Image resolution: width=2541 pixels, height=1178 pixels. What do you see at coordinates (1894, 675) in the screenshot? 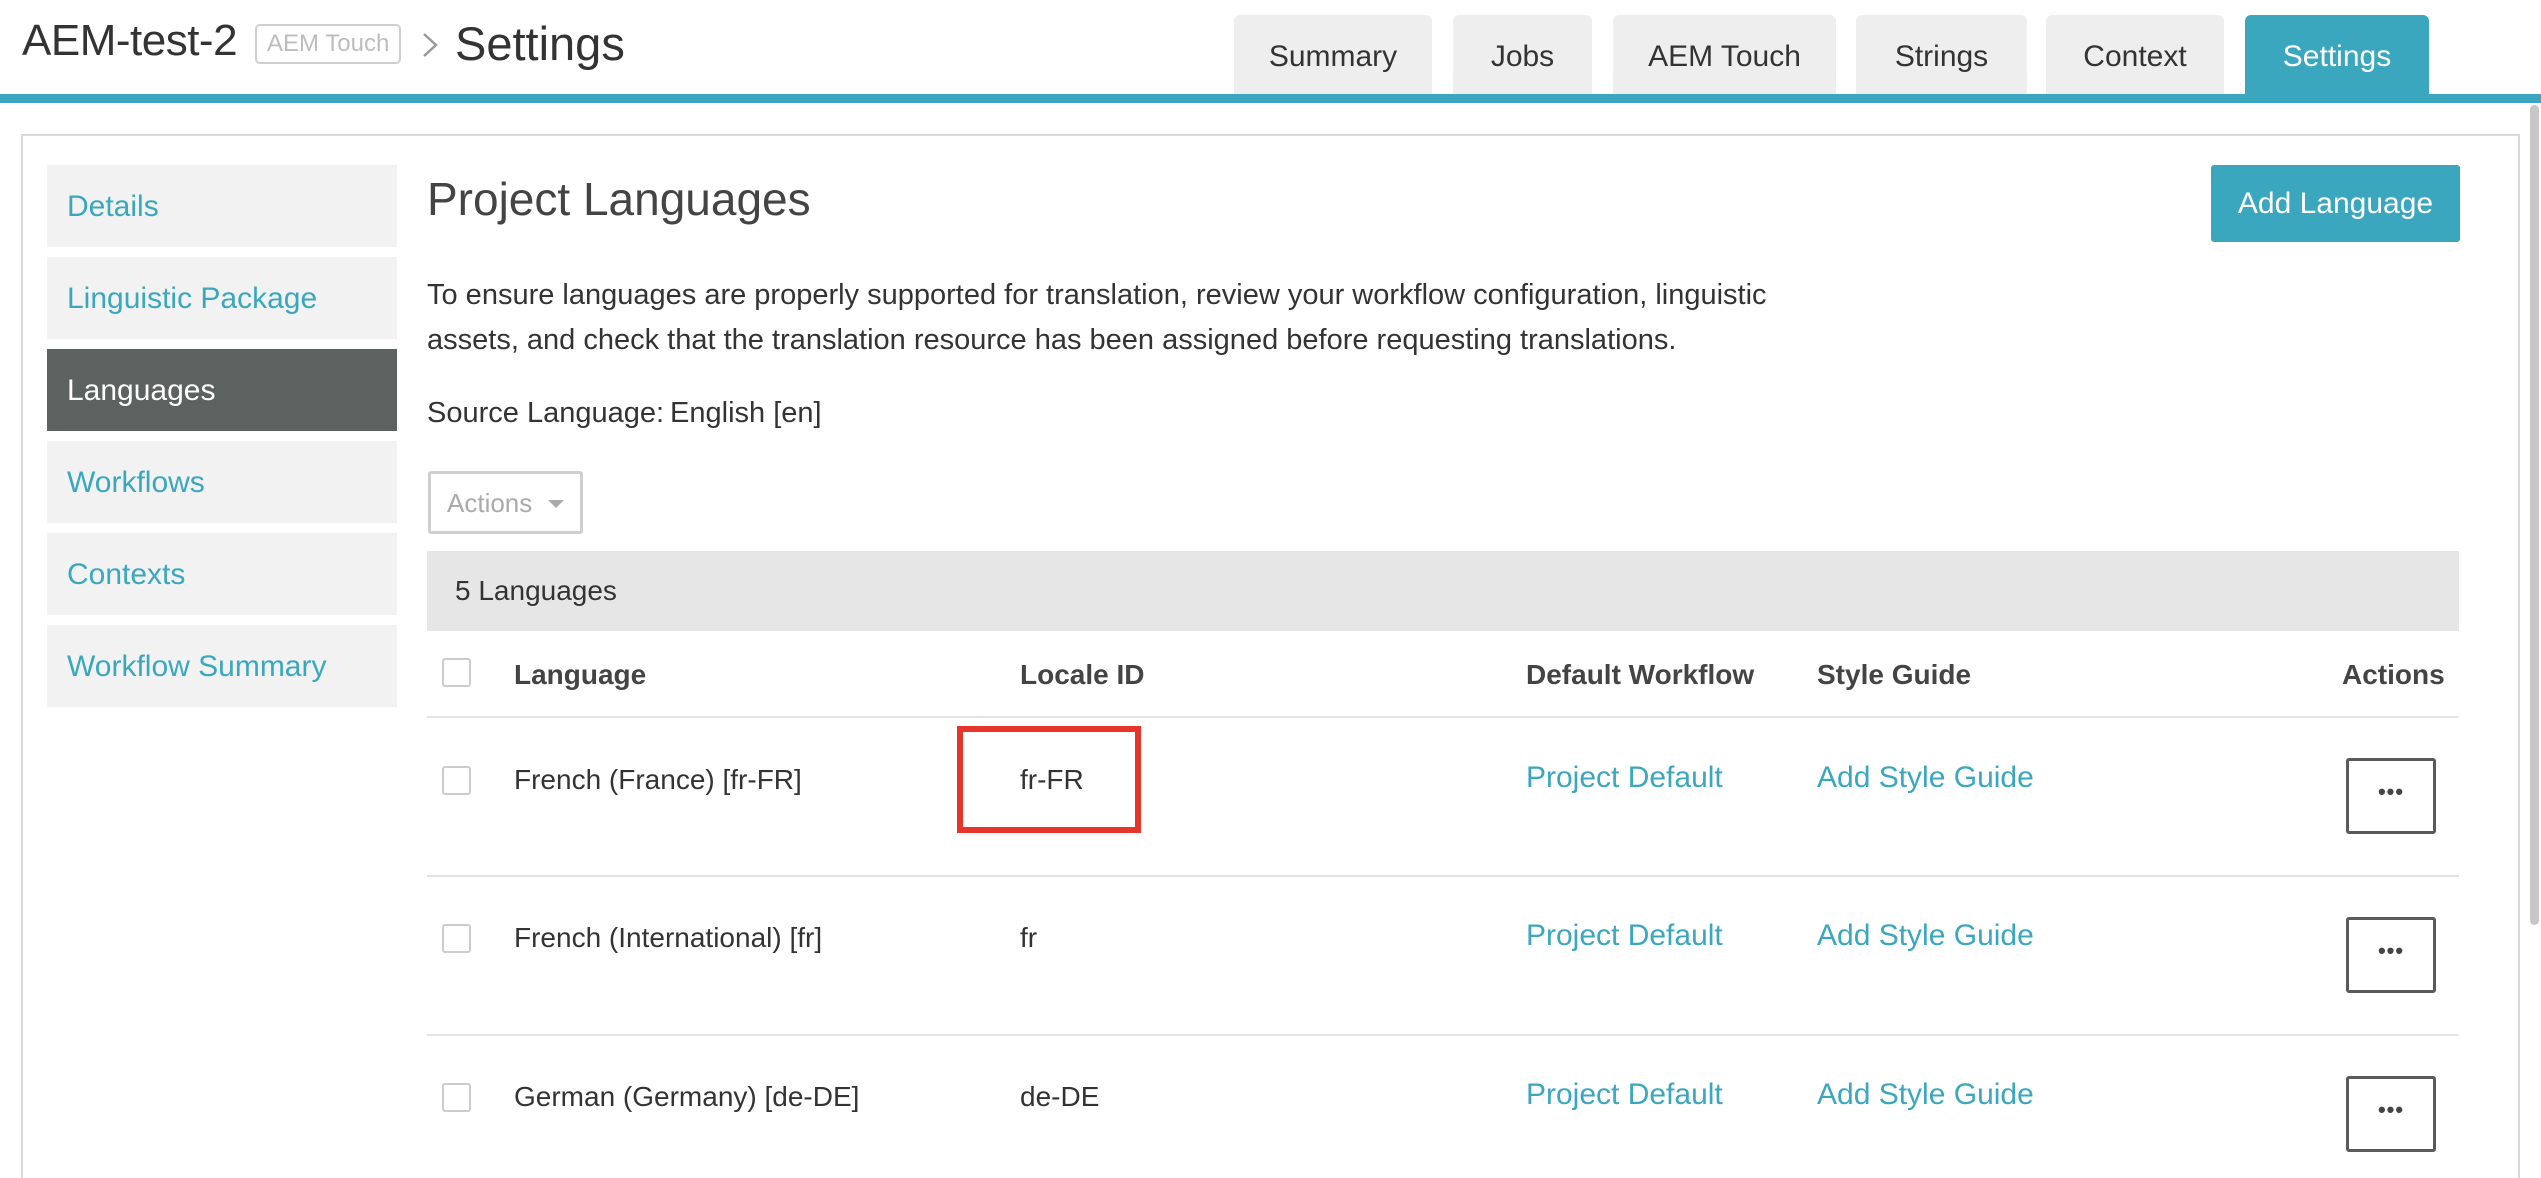
I see `column-header-style-guide: Style Guide` at bounding box center [1894, 675].